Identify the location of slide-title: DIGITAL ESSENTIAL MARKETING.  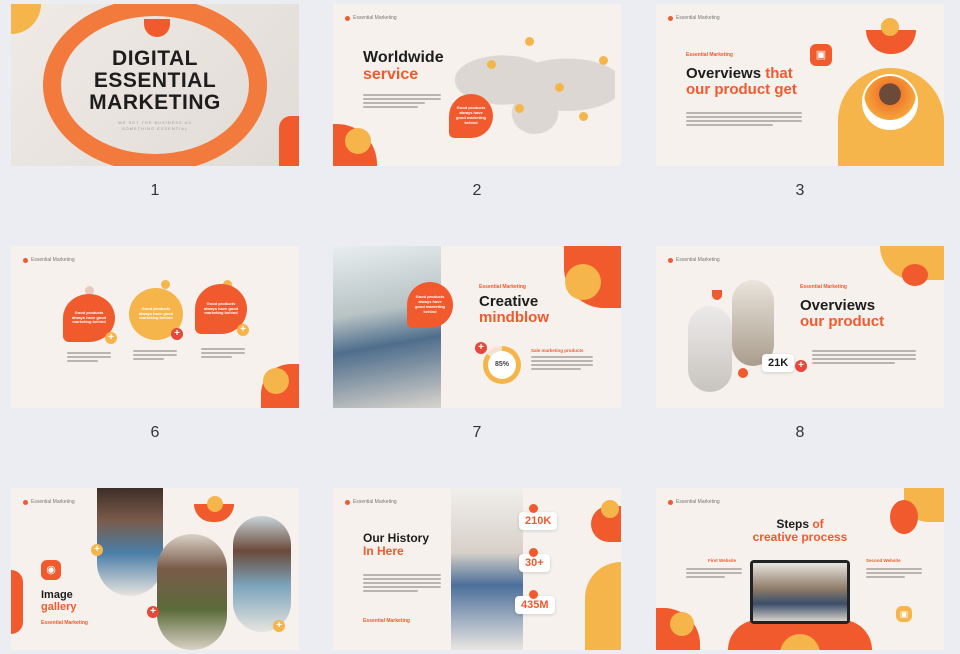
(155, 81).